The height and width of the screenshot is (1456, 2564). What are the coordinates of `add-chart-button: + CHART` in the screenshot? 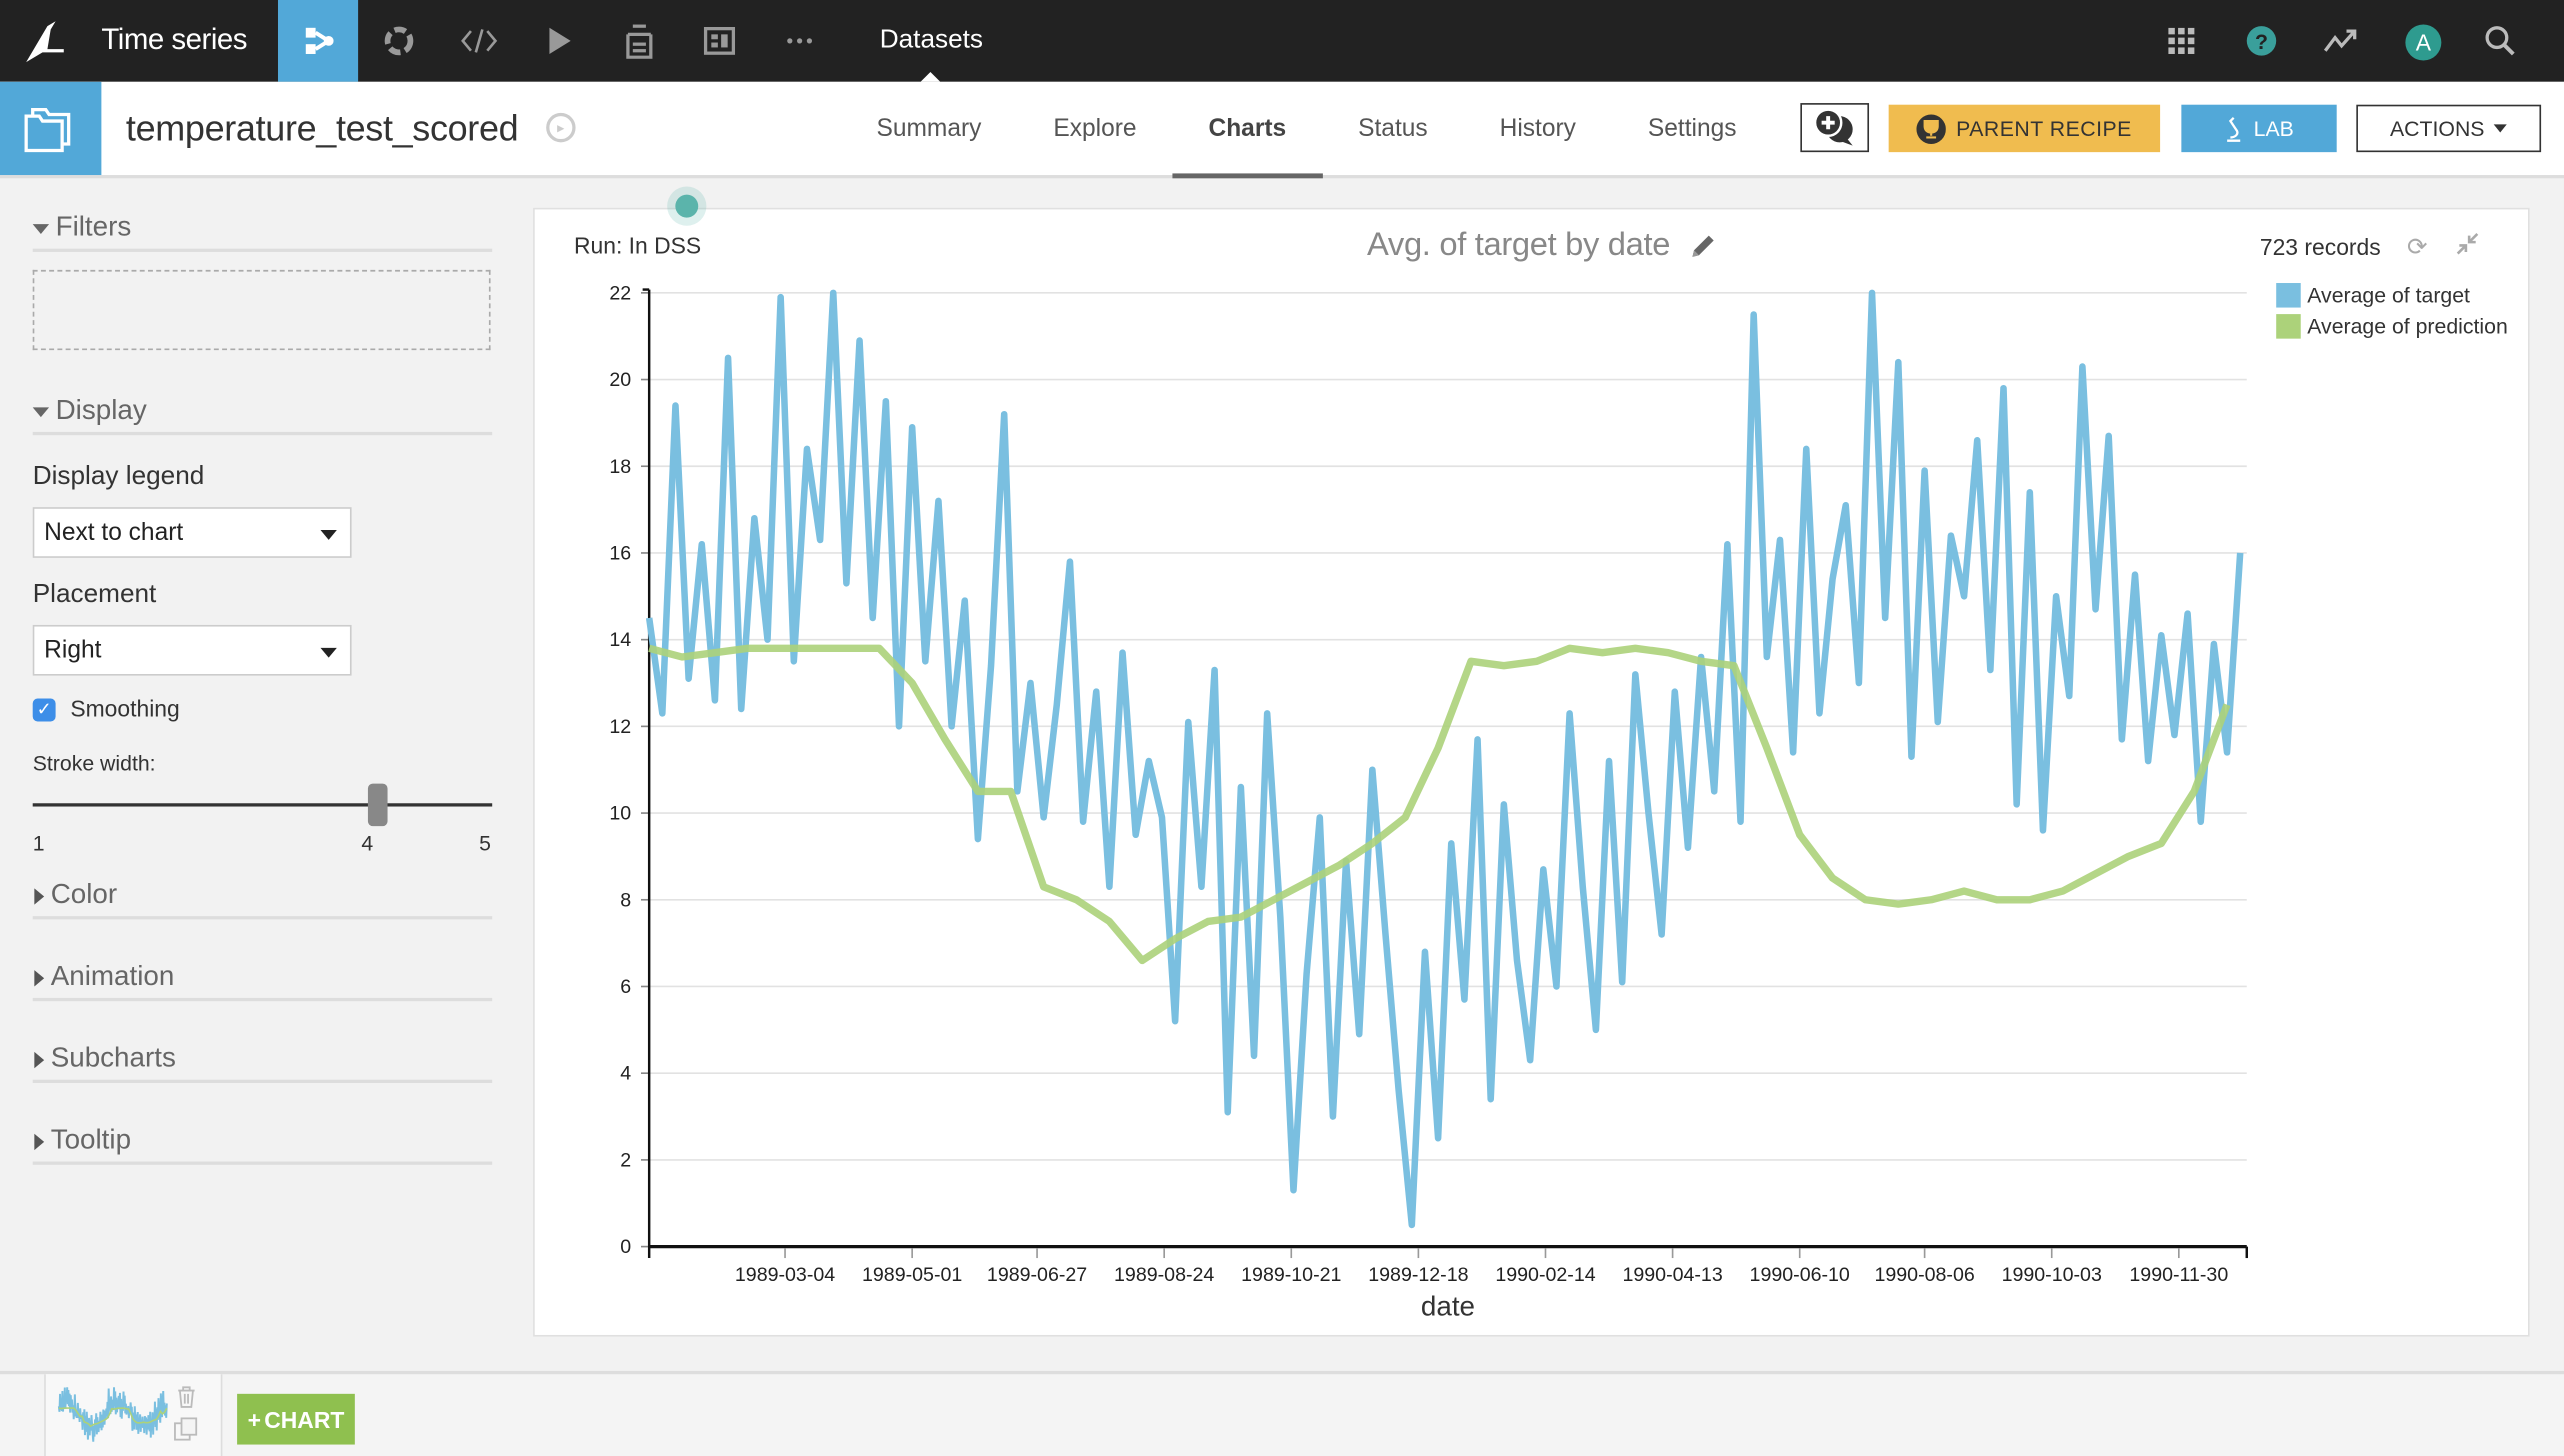 It's located at (296, 1419).